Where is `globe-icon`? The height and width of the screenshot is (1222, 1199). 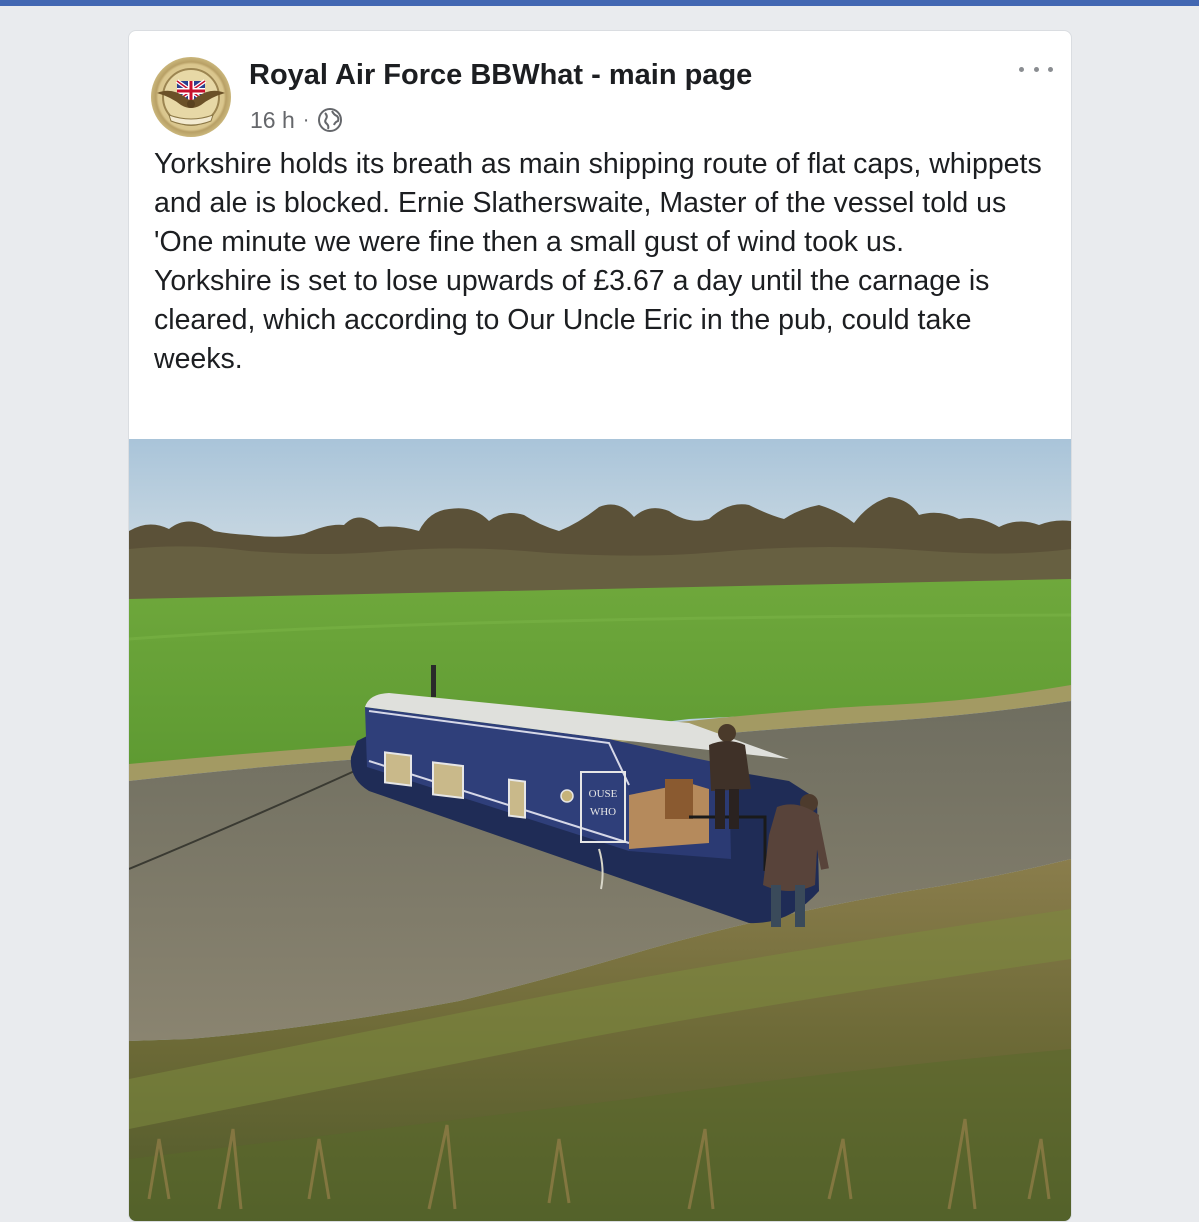
globe-icon is located at coordinates (330, 120).